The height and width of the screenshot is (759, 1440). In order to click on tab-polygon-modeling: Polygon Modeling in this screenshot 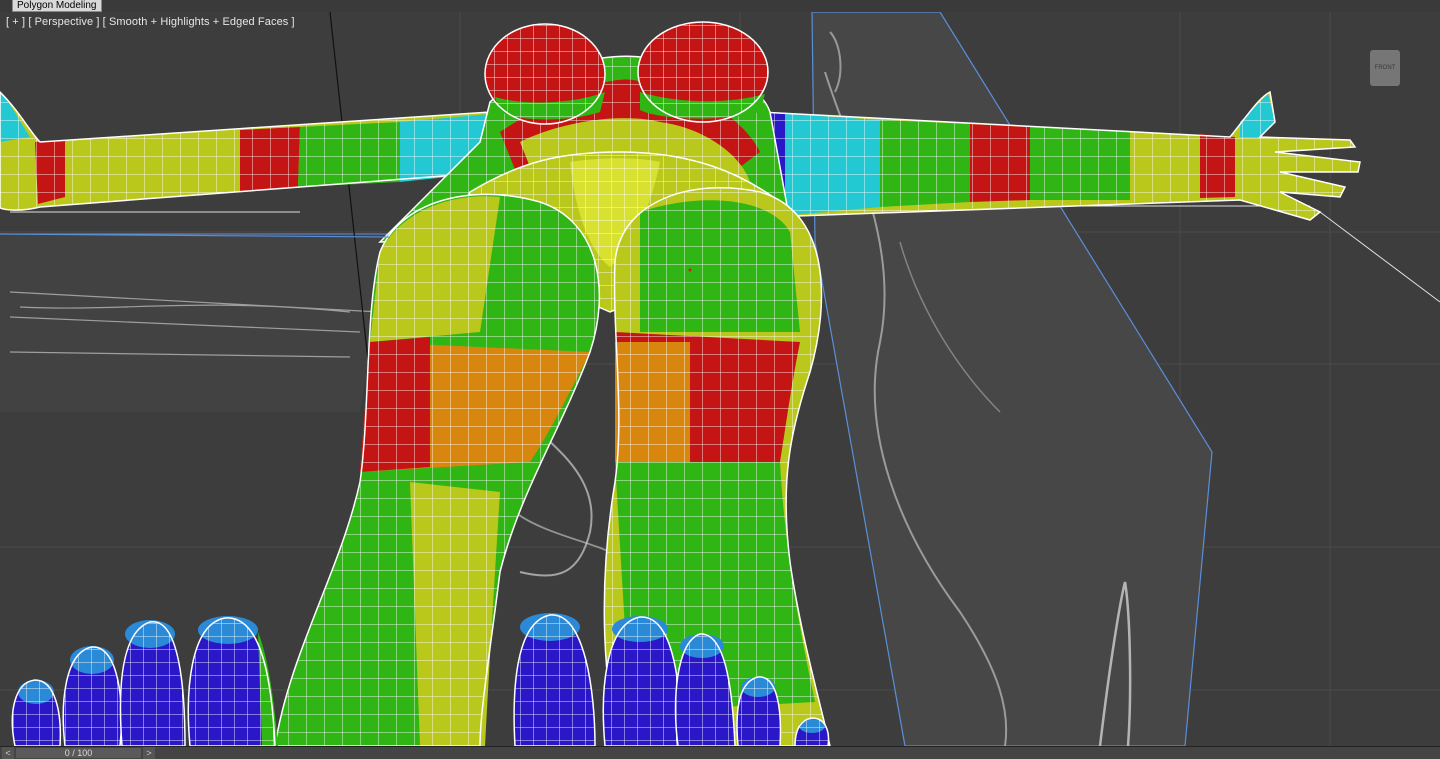, I will do `click(57, 6)`.